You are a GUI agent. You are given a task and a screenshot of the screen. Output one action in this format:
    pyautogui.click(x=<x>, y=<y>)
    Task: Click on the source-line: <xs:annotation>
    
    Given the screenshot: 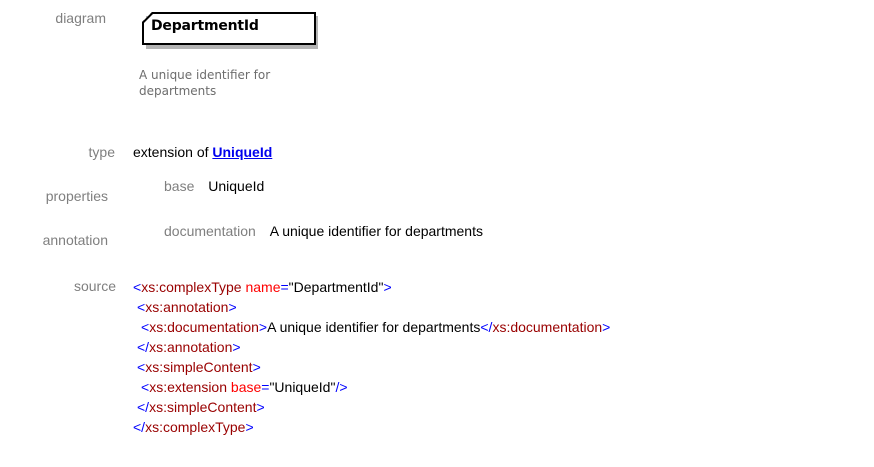 What is the action you would take?
    pyautogui.click(x=187, y=307)
    